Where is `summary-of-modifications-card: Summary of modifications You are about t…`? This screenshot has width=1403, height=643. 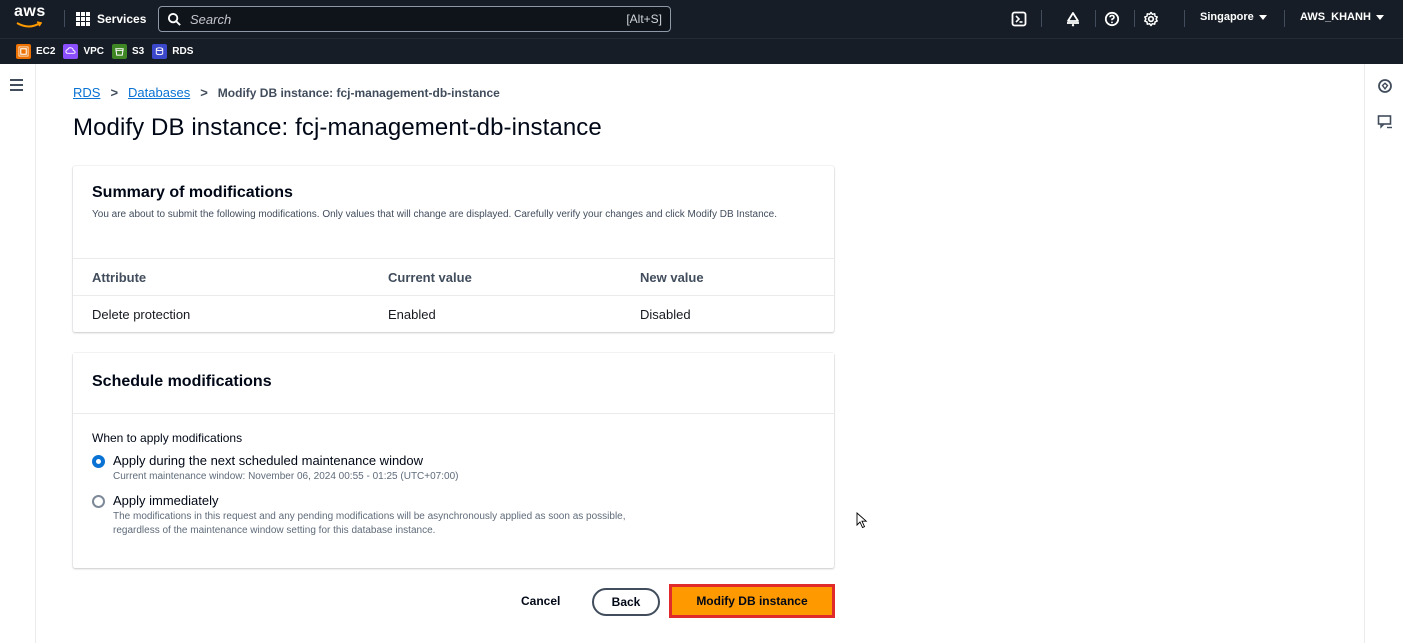
summary-of-modifications-card: Summary of modifications You are about t… is located at coordinates (453, 249).